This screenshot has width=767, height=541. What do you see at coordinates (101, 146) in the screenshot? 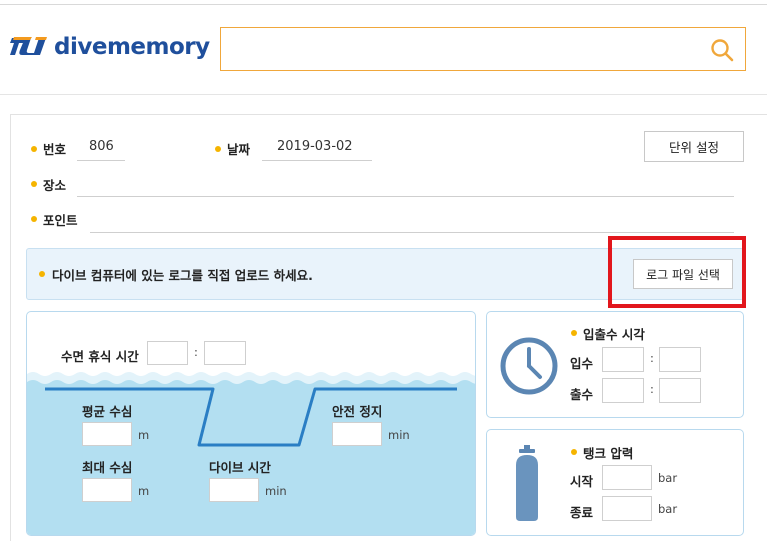
I see `number-value: 806` at bounding box center [101, 146].